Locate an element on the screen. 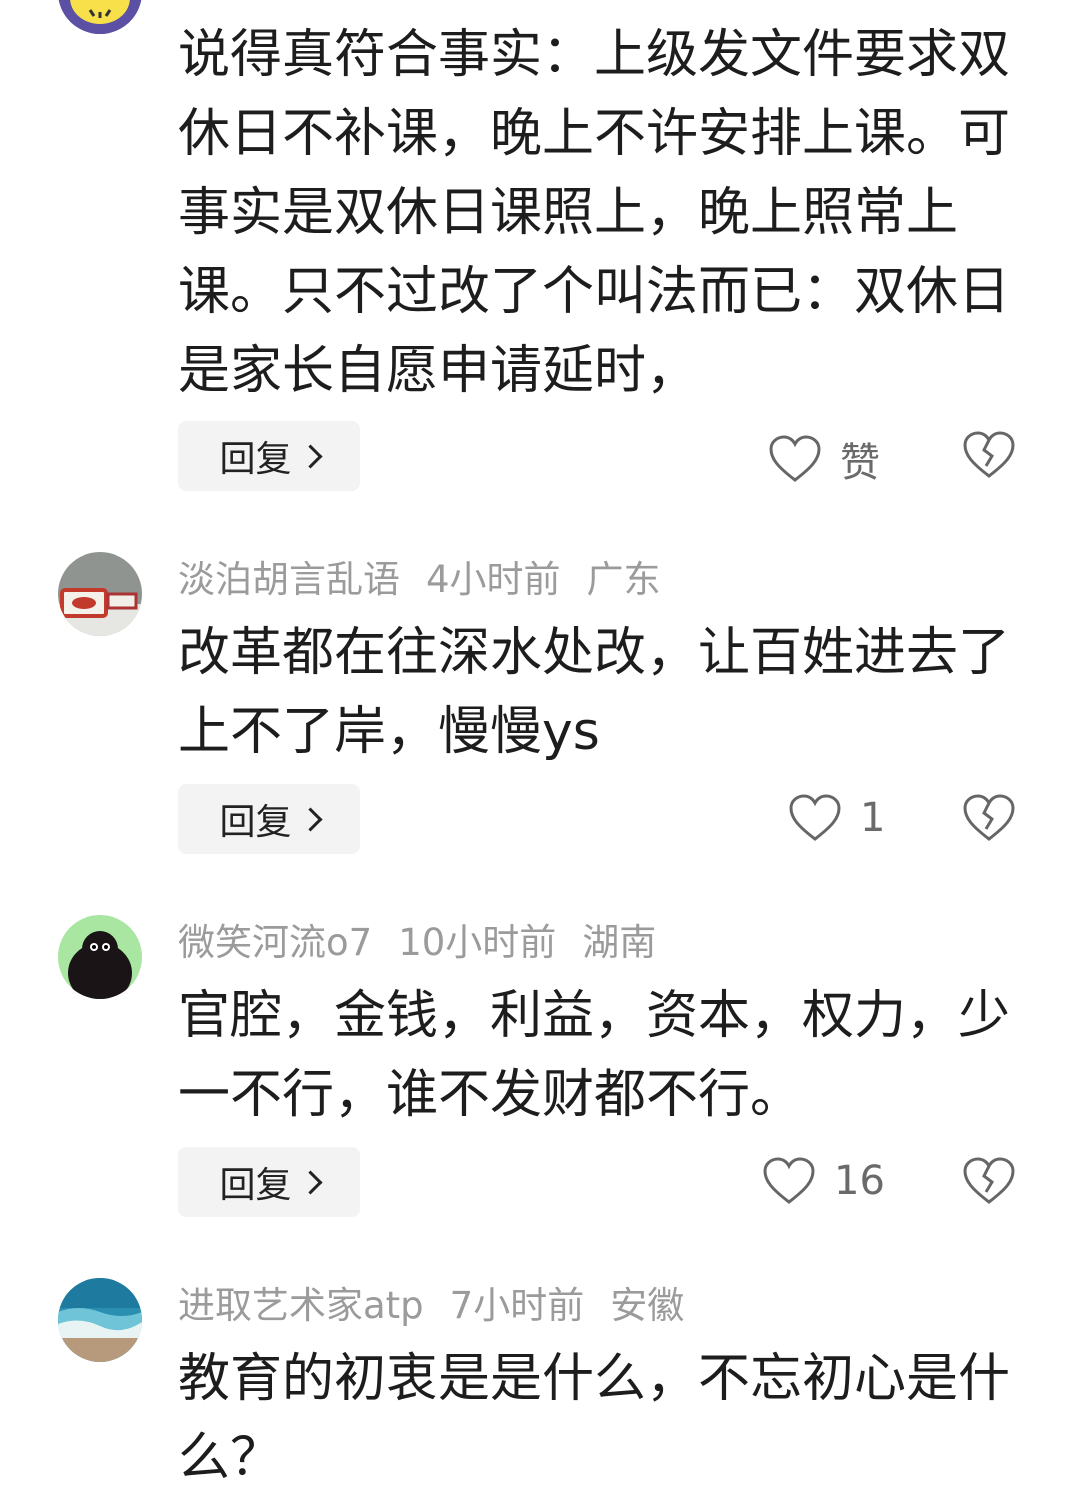  comment-text: 教育的初衷是是什么，不忘初心是什么？ is located at coordinates (594, 1418).